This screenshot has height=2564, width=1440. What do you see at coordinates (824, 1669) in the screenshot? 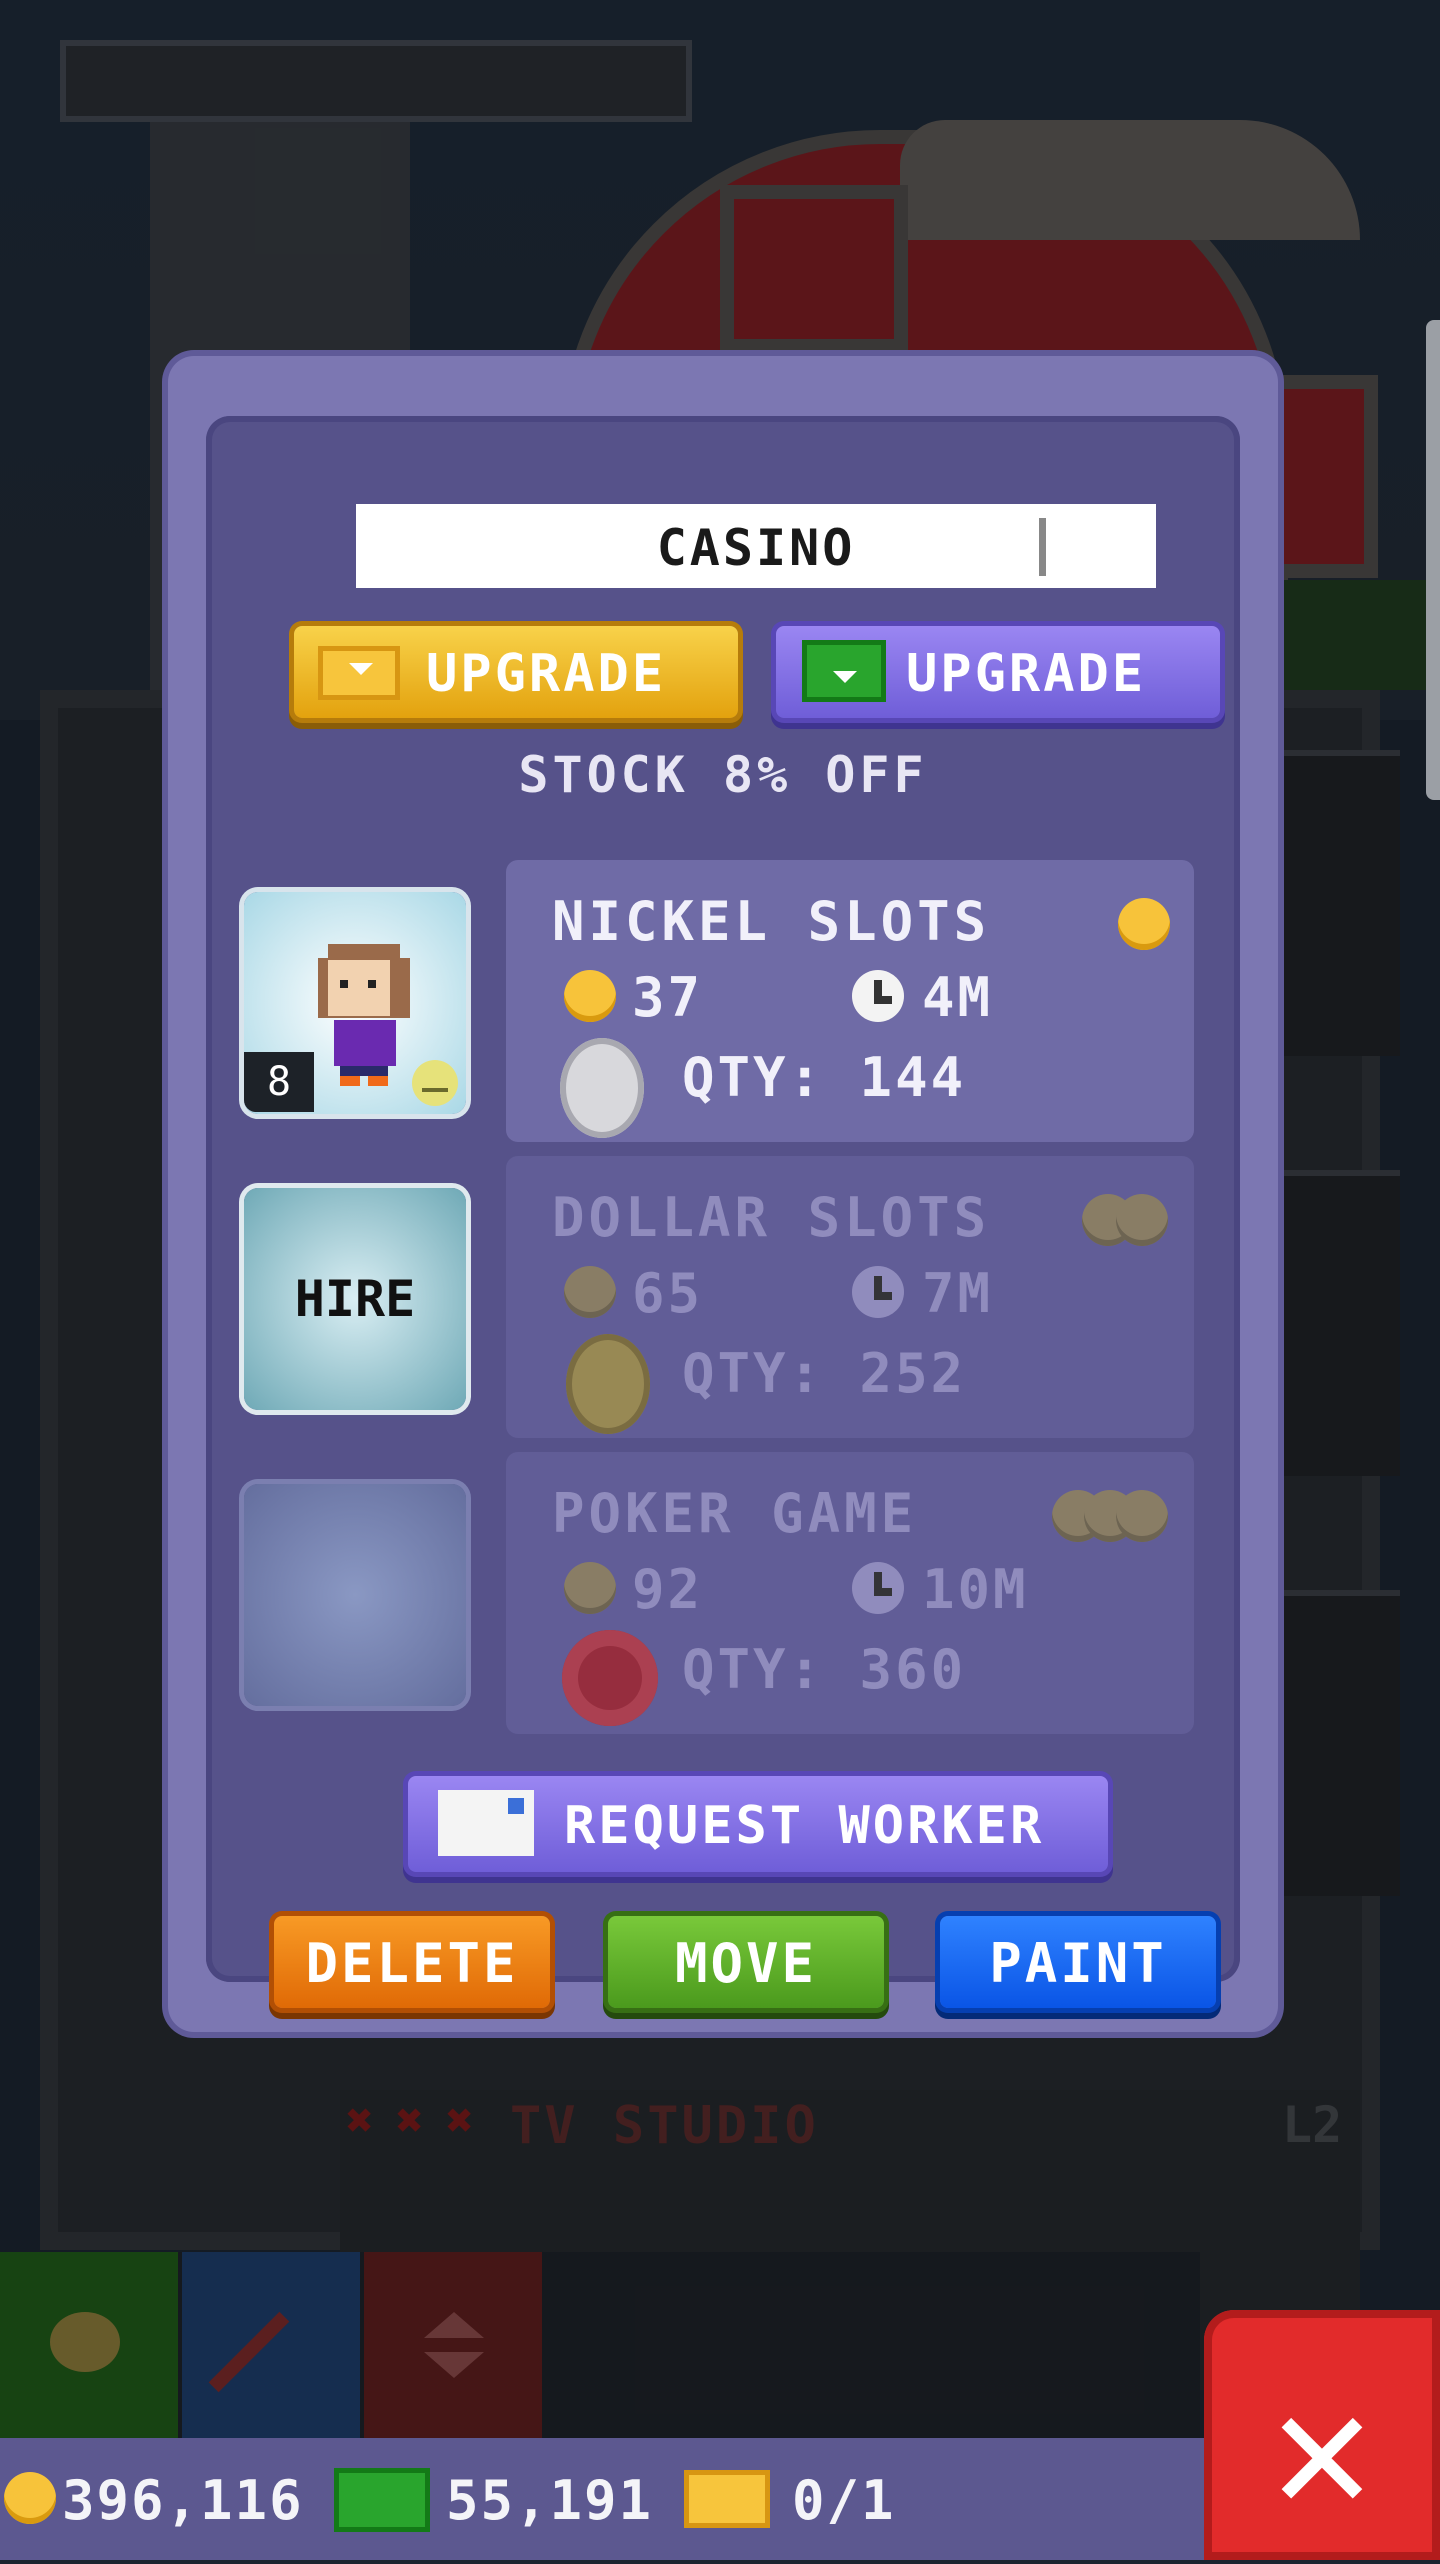
I see `stock-quantity: QTY: 360` at bounding box center [824, 1669].